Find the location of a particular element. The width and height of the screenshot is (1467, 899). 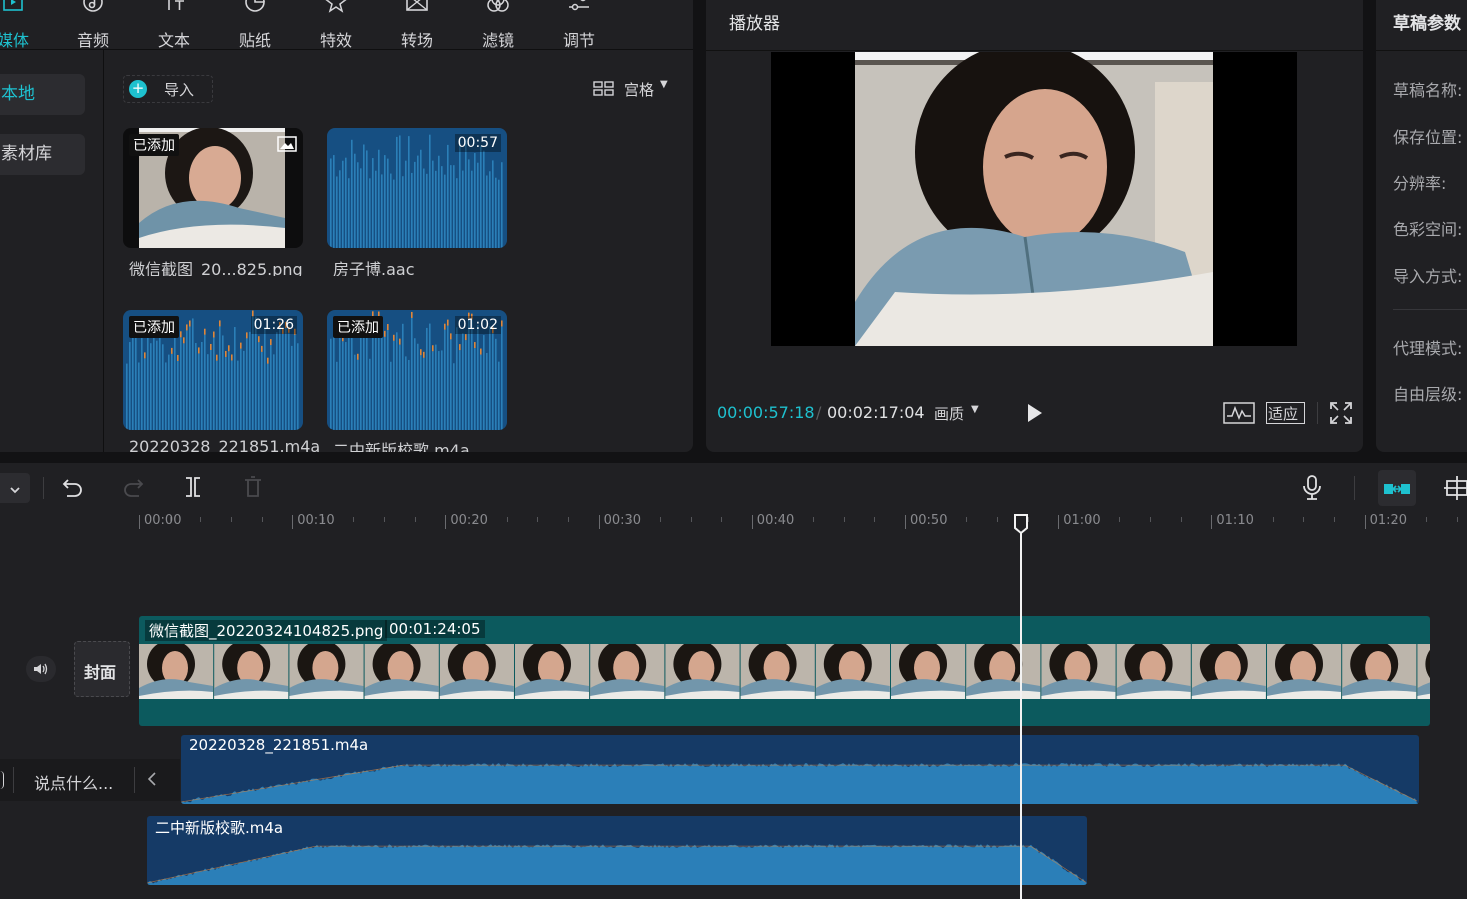

media-item-audio: 00:57 is located at coordinates (417, 188).